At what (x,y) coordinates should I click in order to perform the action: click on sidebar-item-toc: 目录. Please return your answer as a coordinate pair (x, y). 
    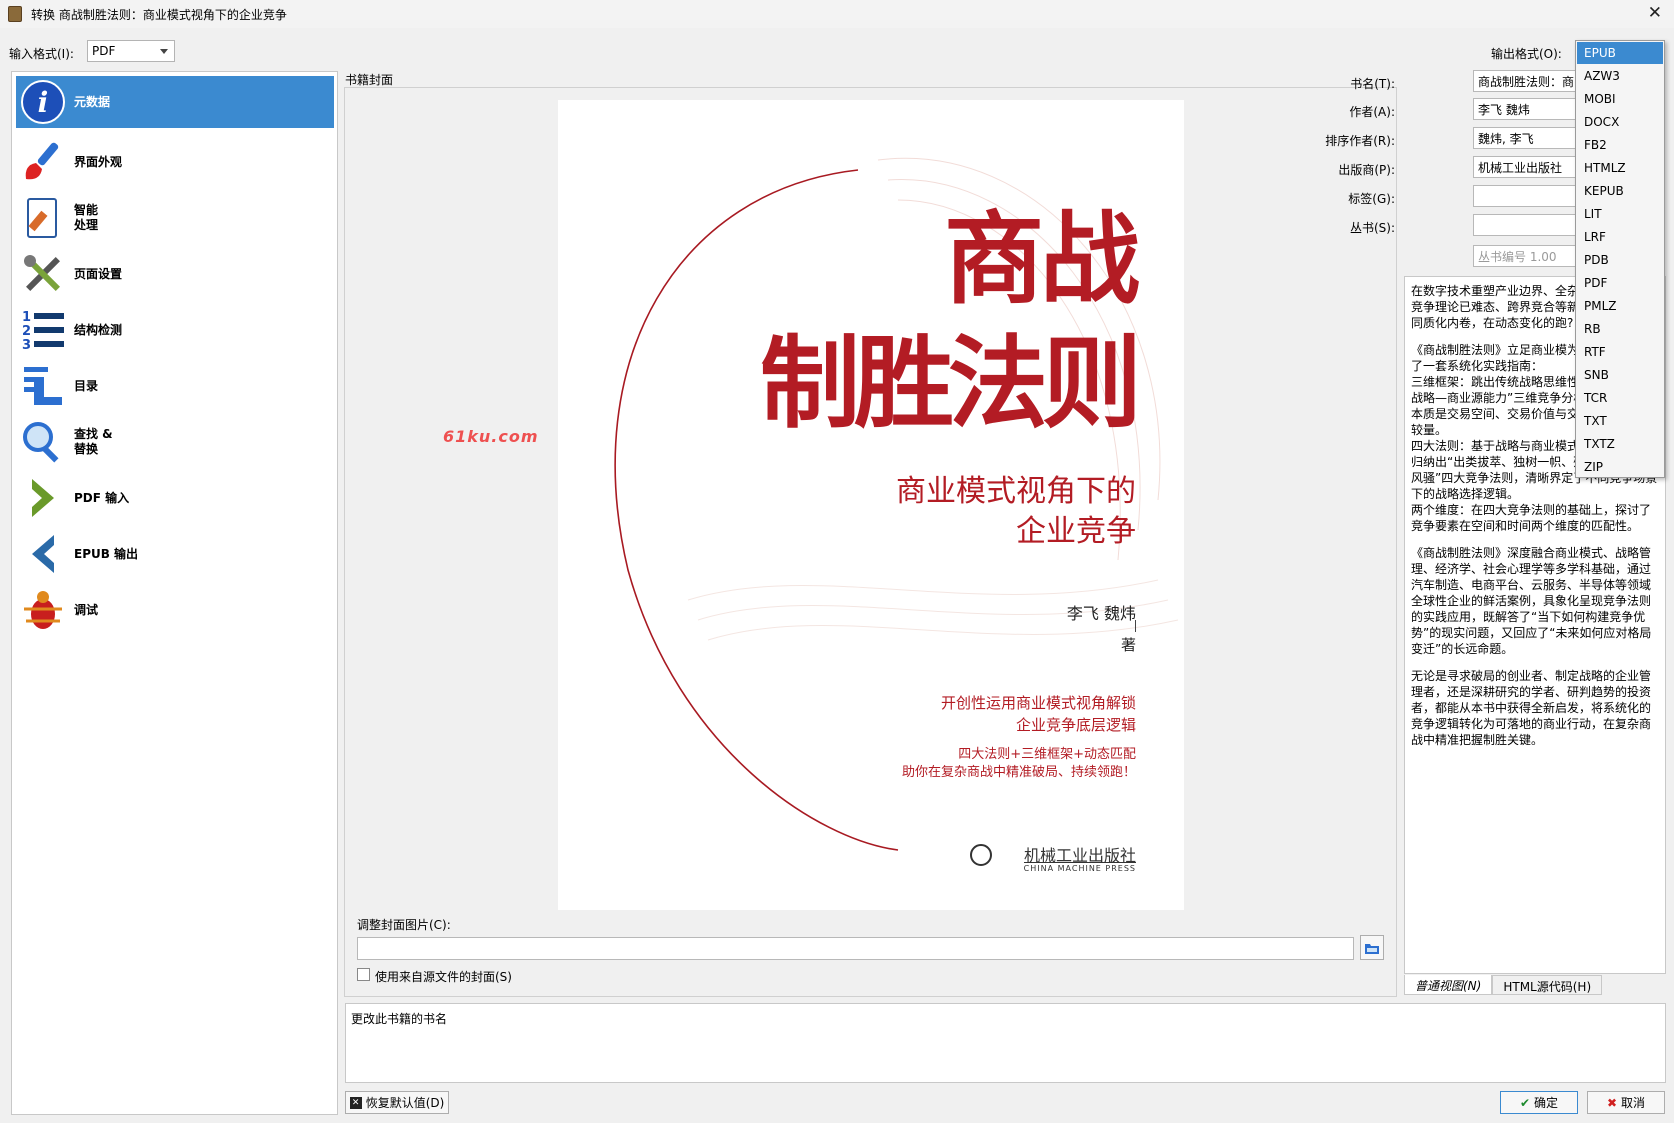
    Looking at the image, I should click on (175, 386).